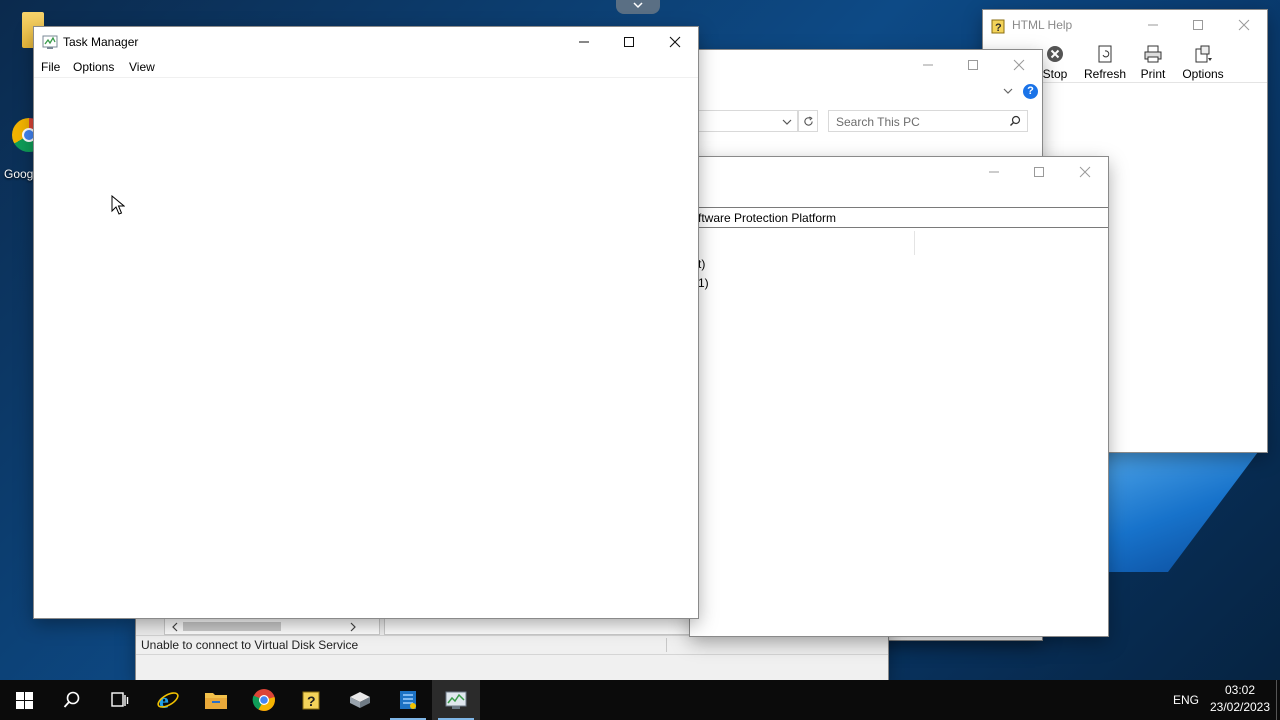  Describe the element at coordinates (118, 205) in the screenshot. I see `mouse-cursor-icon` at that location.